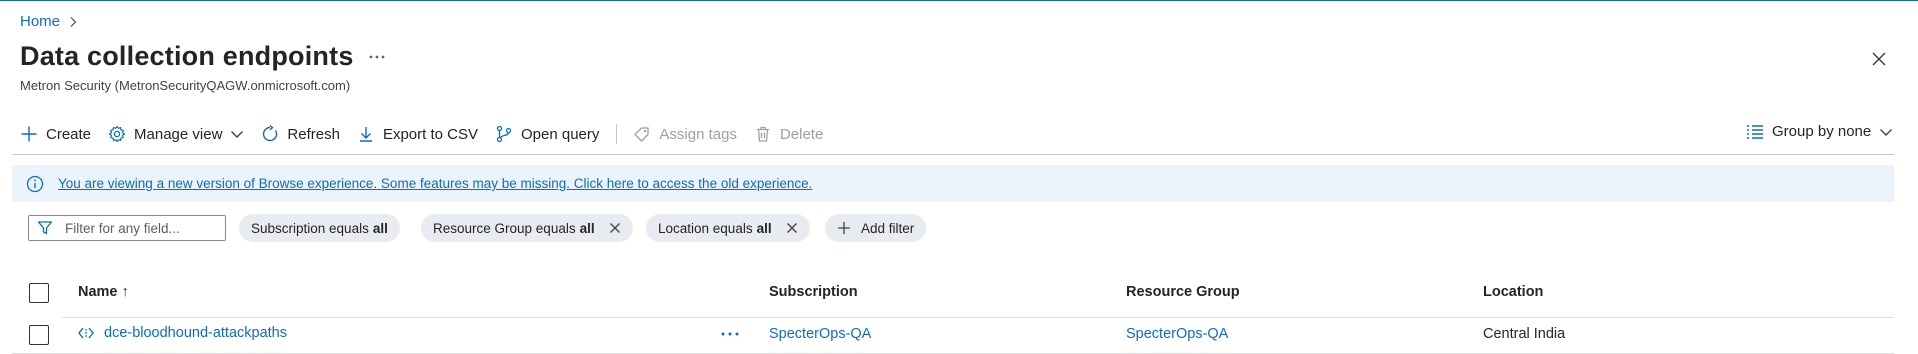 The height and width of the screenshot is (354, 1918). What do you see at coordinates (35, 184) in the screenshot?
I see `info-icon` at bounding box center [35, 184].